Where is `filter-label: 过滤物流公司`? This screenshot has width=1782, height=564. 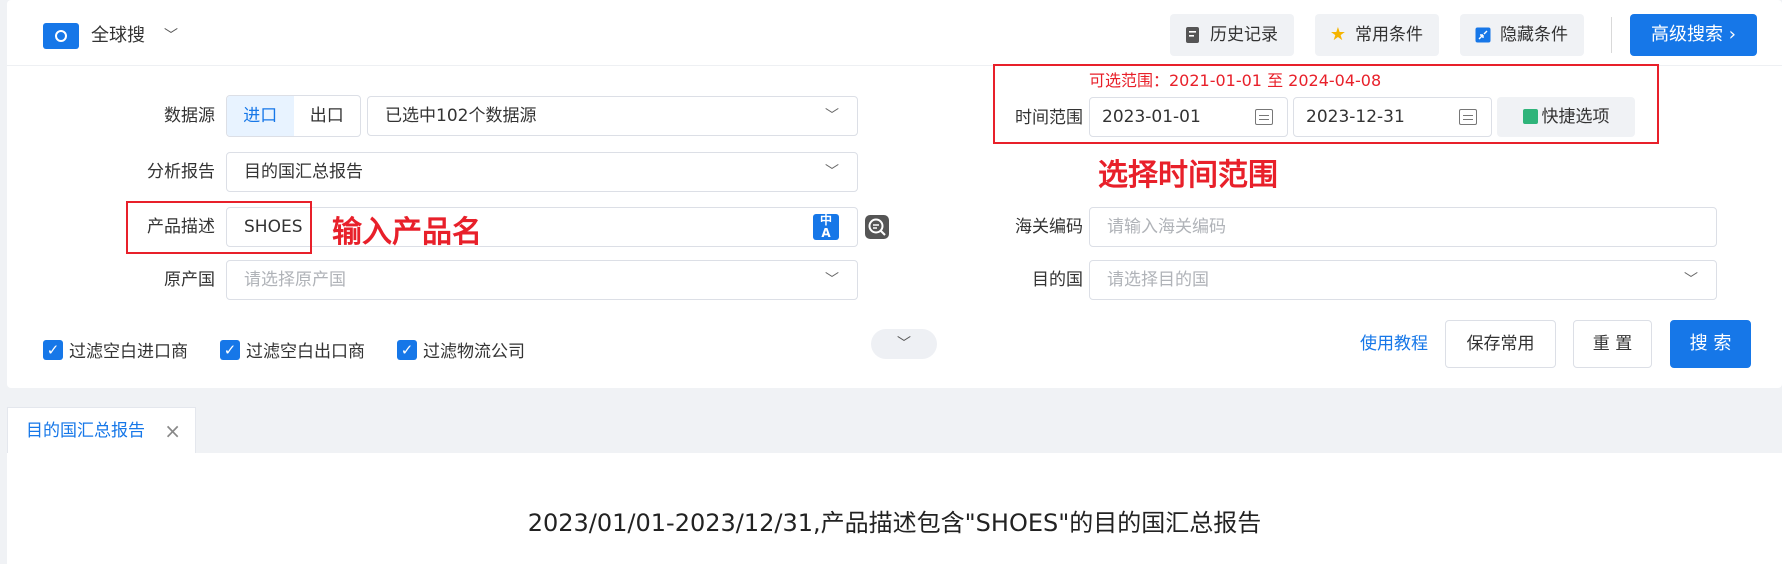
filter-label: 过滤物流公司 is located at coordinates (474, 352).